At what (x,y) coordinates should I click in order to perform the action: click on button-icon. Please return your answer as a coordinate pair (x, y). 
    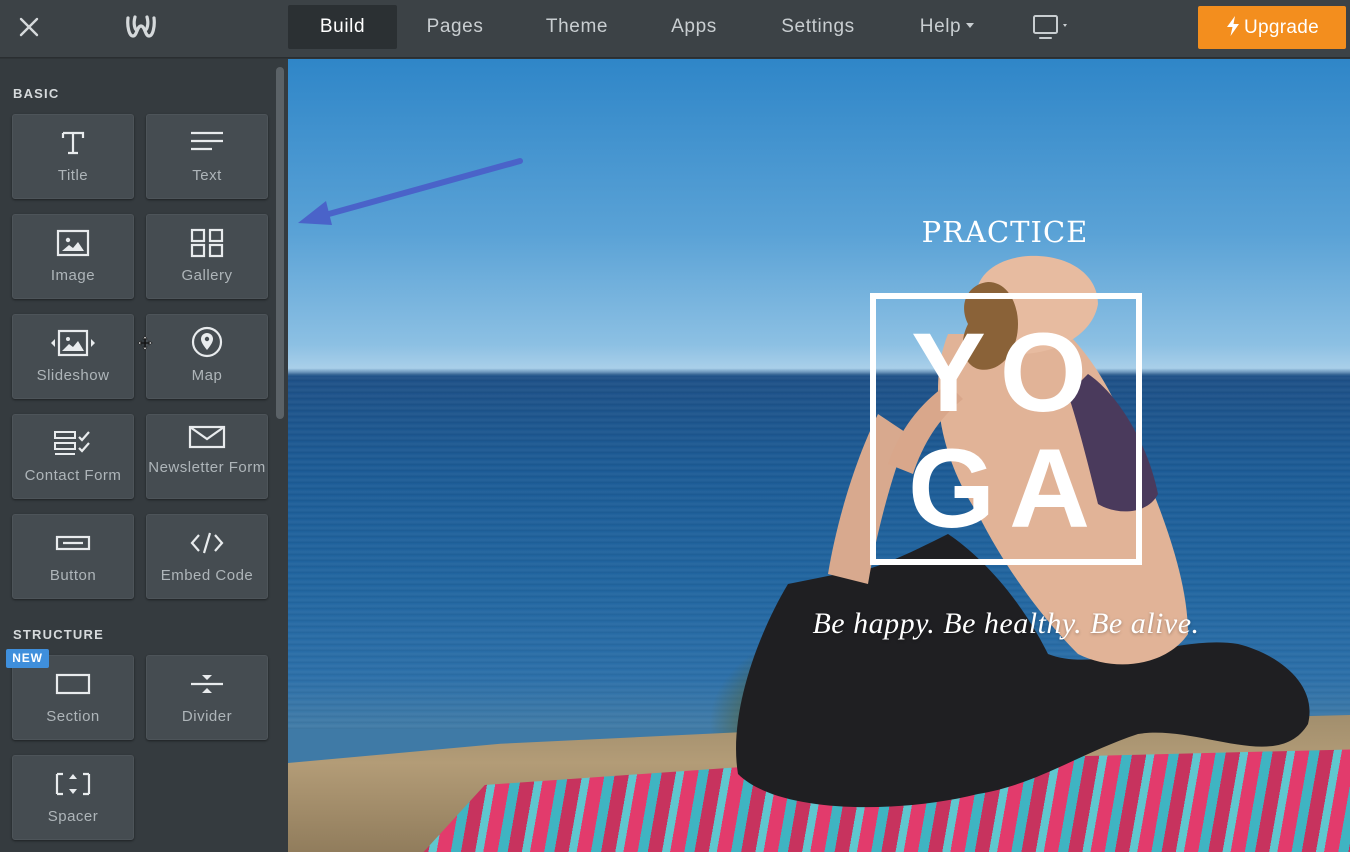
    Looking at the image, I should click on (73, 543).